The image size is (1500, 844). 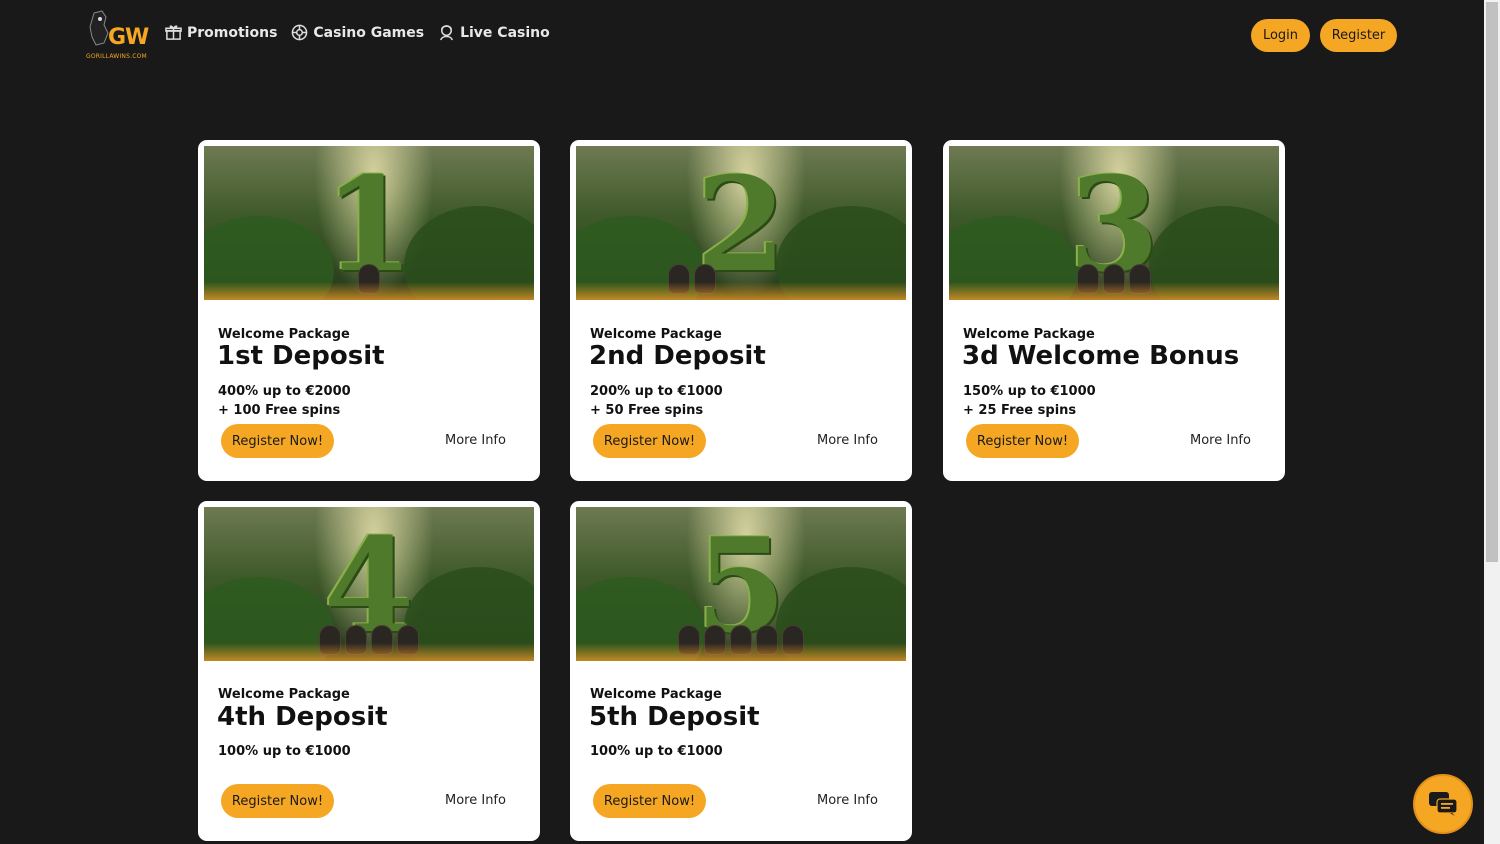 I want to click on card-bonus: 400% up to €2000, so click(x=284, y=391).